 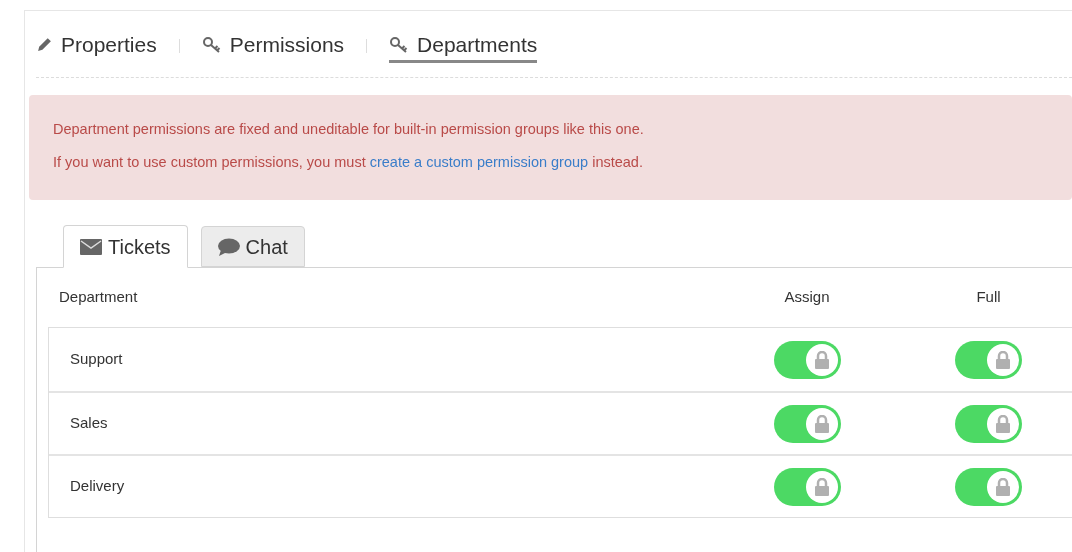 What do you see at coordinates (463, 46) in the screenshot?
I see `section-tab: Departments` at bounding box center [463, 46].